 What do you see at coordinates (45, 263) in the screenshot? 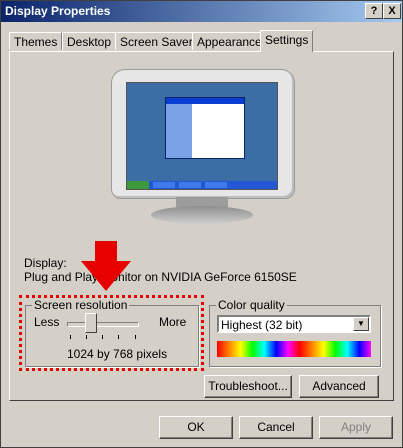
I see `display-label: Display:` at bounding box center [45, 263].